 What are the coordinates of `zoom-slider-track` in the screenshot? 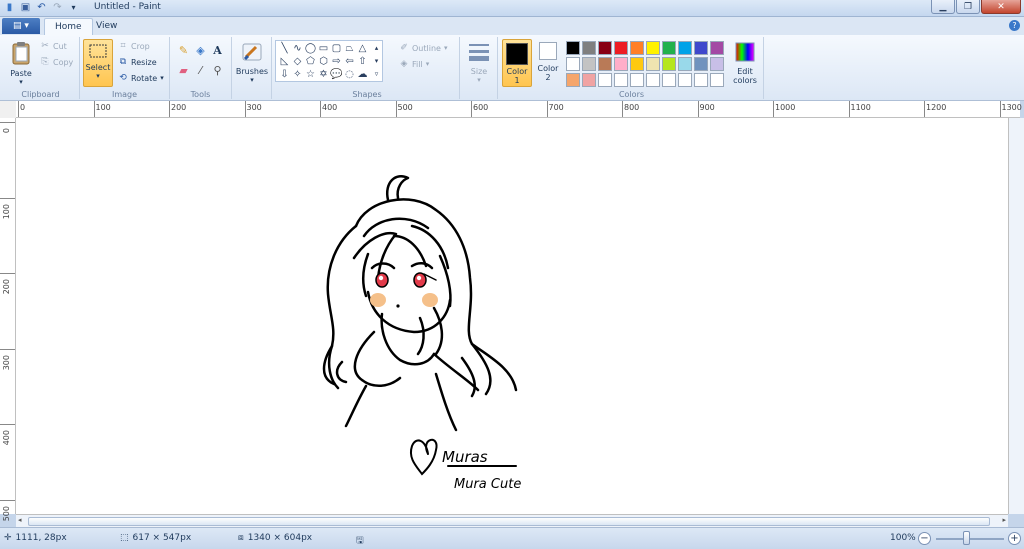 It's located at (970, 539).